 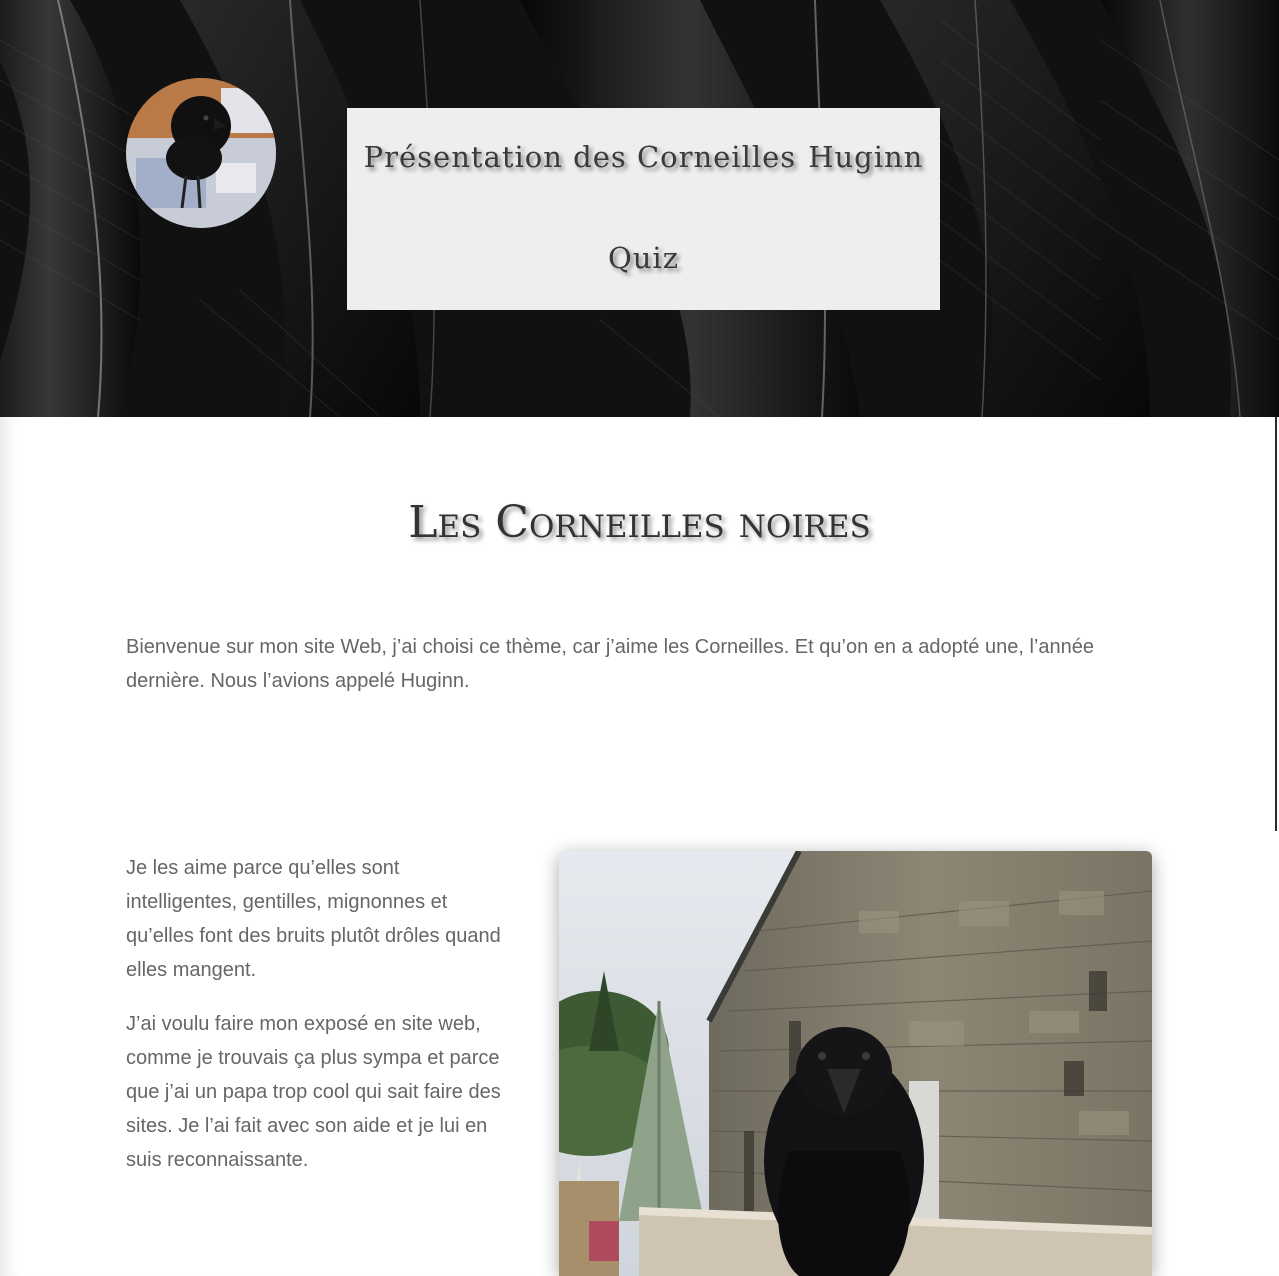 I want to click on page-title: Les Corneilles noires, so click(x=639, y=522).